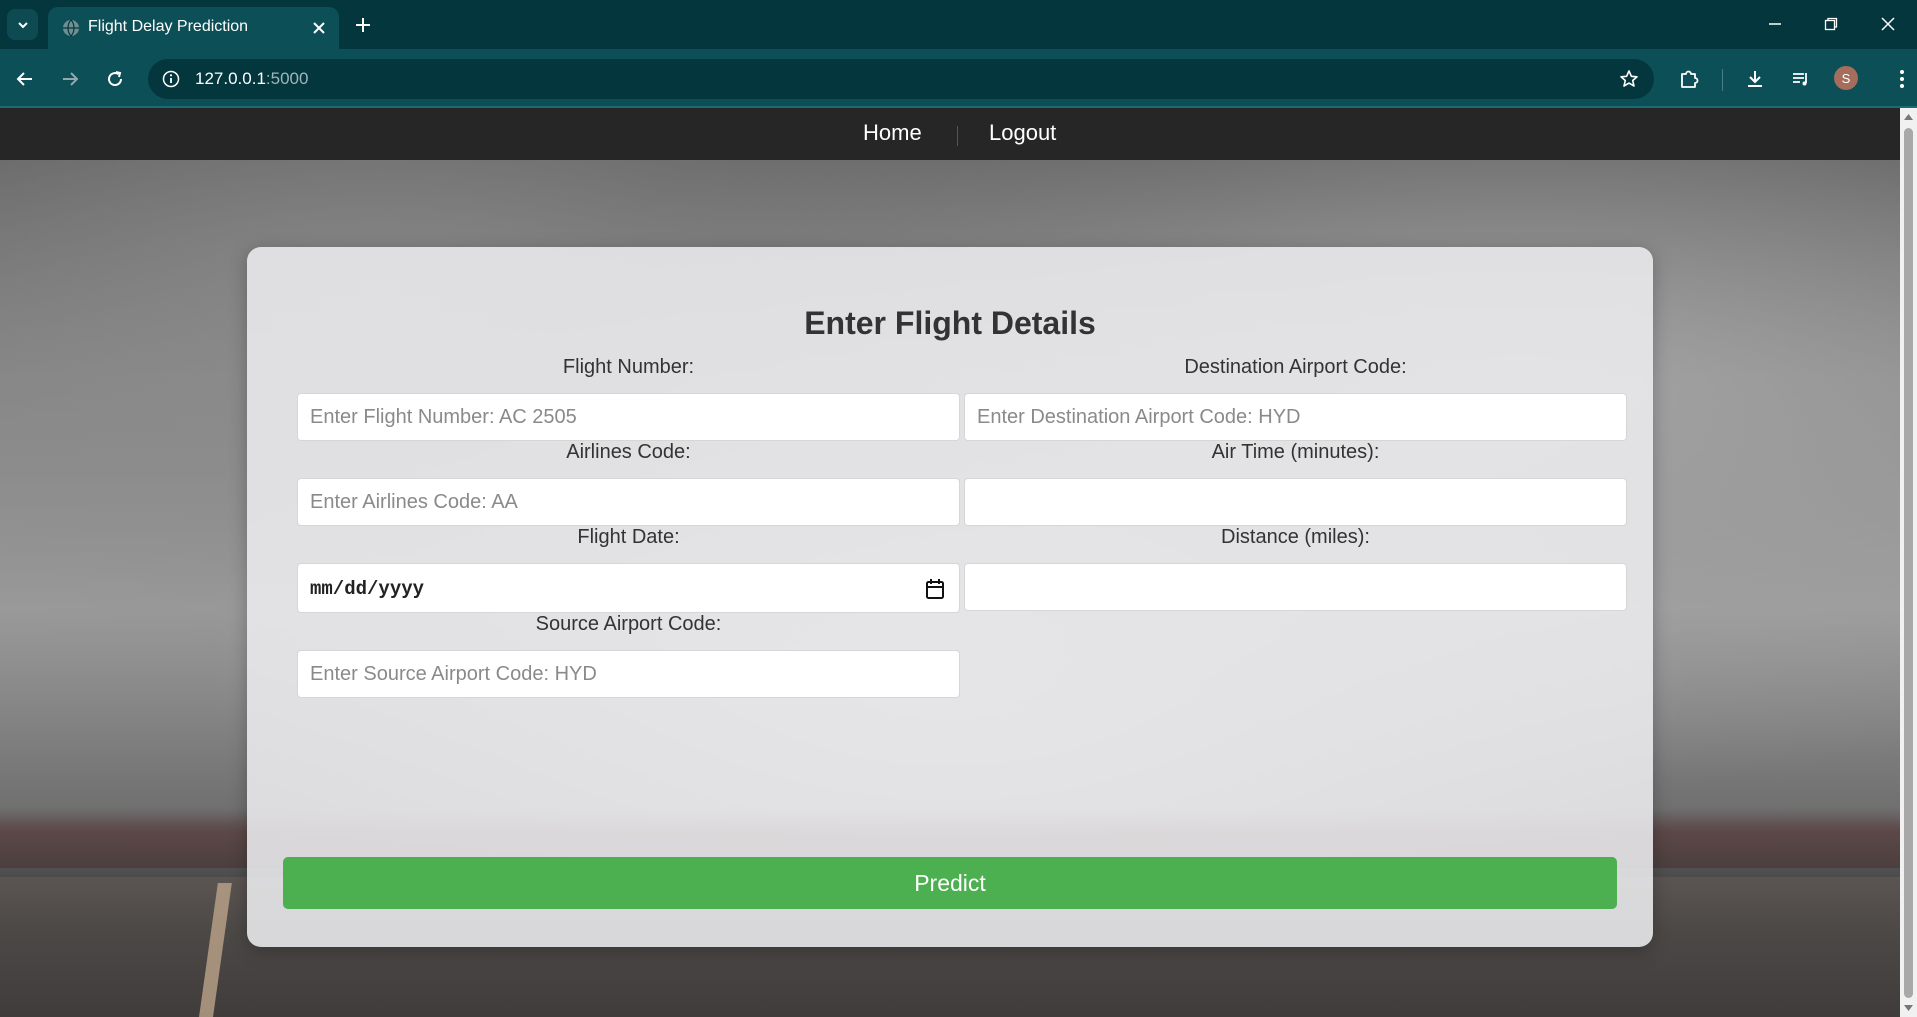 The image size is (1917, 1017). I want to click on predict-button: Predict, so click(950, 883).